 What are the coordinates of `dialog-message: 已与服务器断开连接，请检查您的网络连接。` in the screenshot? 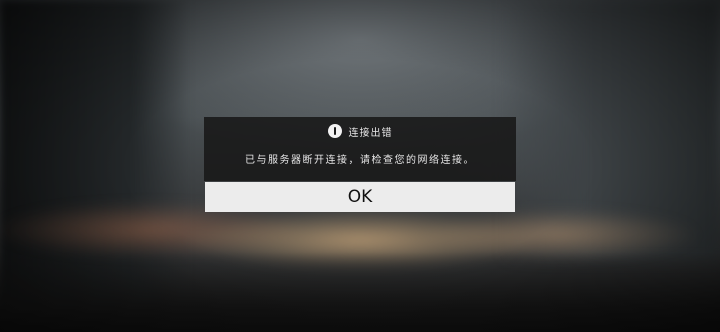 It's located at (360, 160).